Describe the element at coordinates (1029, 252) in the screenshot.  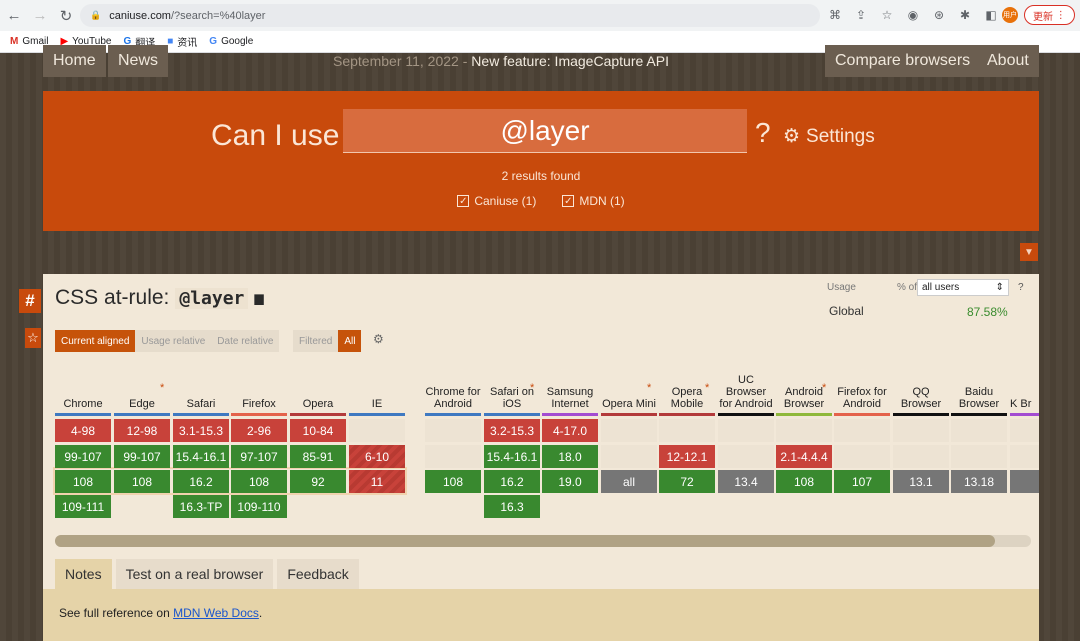
I see `filter-funnel-icon: ▼` at that location.